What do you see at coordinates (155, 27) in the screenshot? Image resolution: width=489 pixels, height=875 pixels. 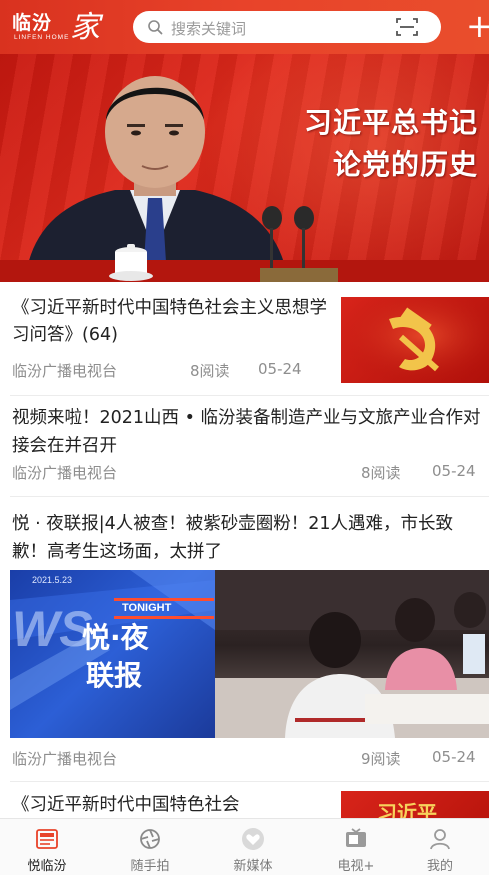 I see `search-icon` at bounding box center [155, 27].